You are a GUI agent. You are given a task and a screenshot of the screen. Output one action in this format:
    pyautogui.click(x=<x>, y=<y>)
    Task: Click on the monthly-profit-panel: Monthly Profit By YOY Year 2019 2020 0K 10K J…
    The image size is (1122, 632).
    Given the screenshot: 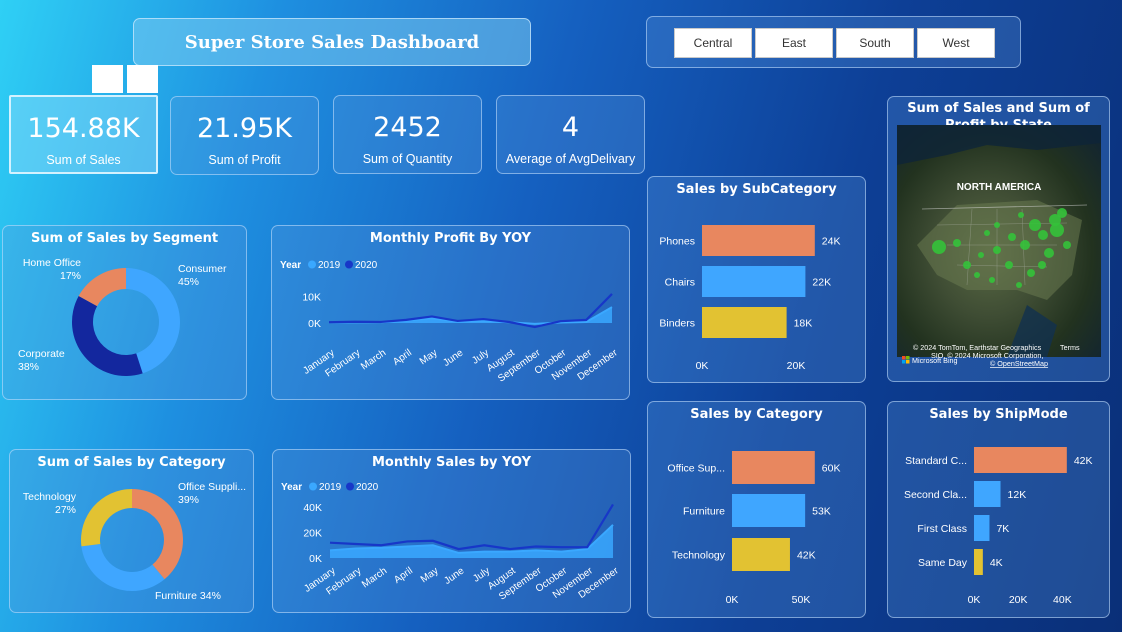 What is the action you would take?
    pyautogui.click(x=450, y=312)
    